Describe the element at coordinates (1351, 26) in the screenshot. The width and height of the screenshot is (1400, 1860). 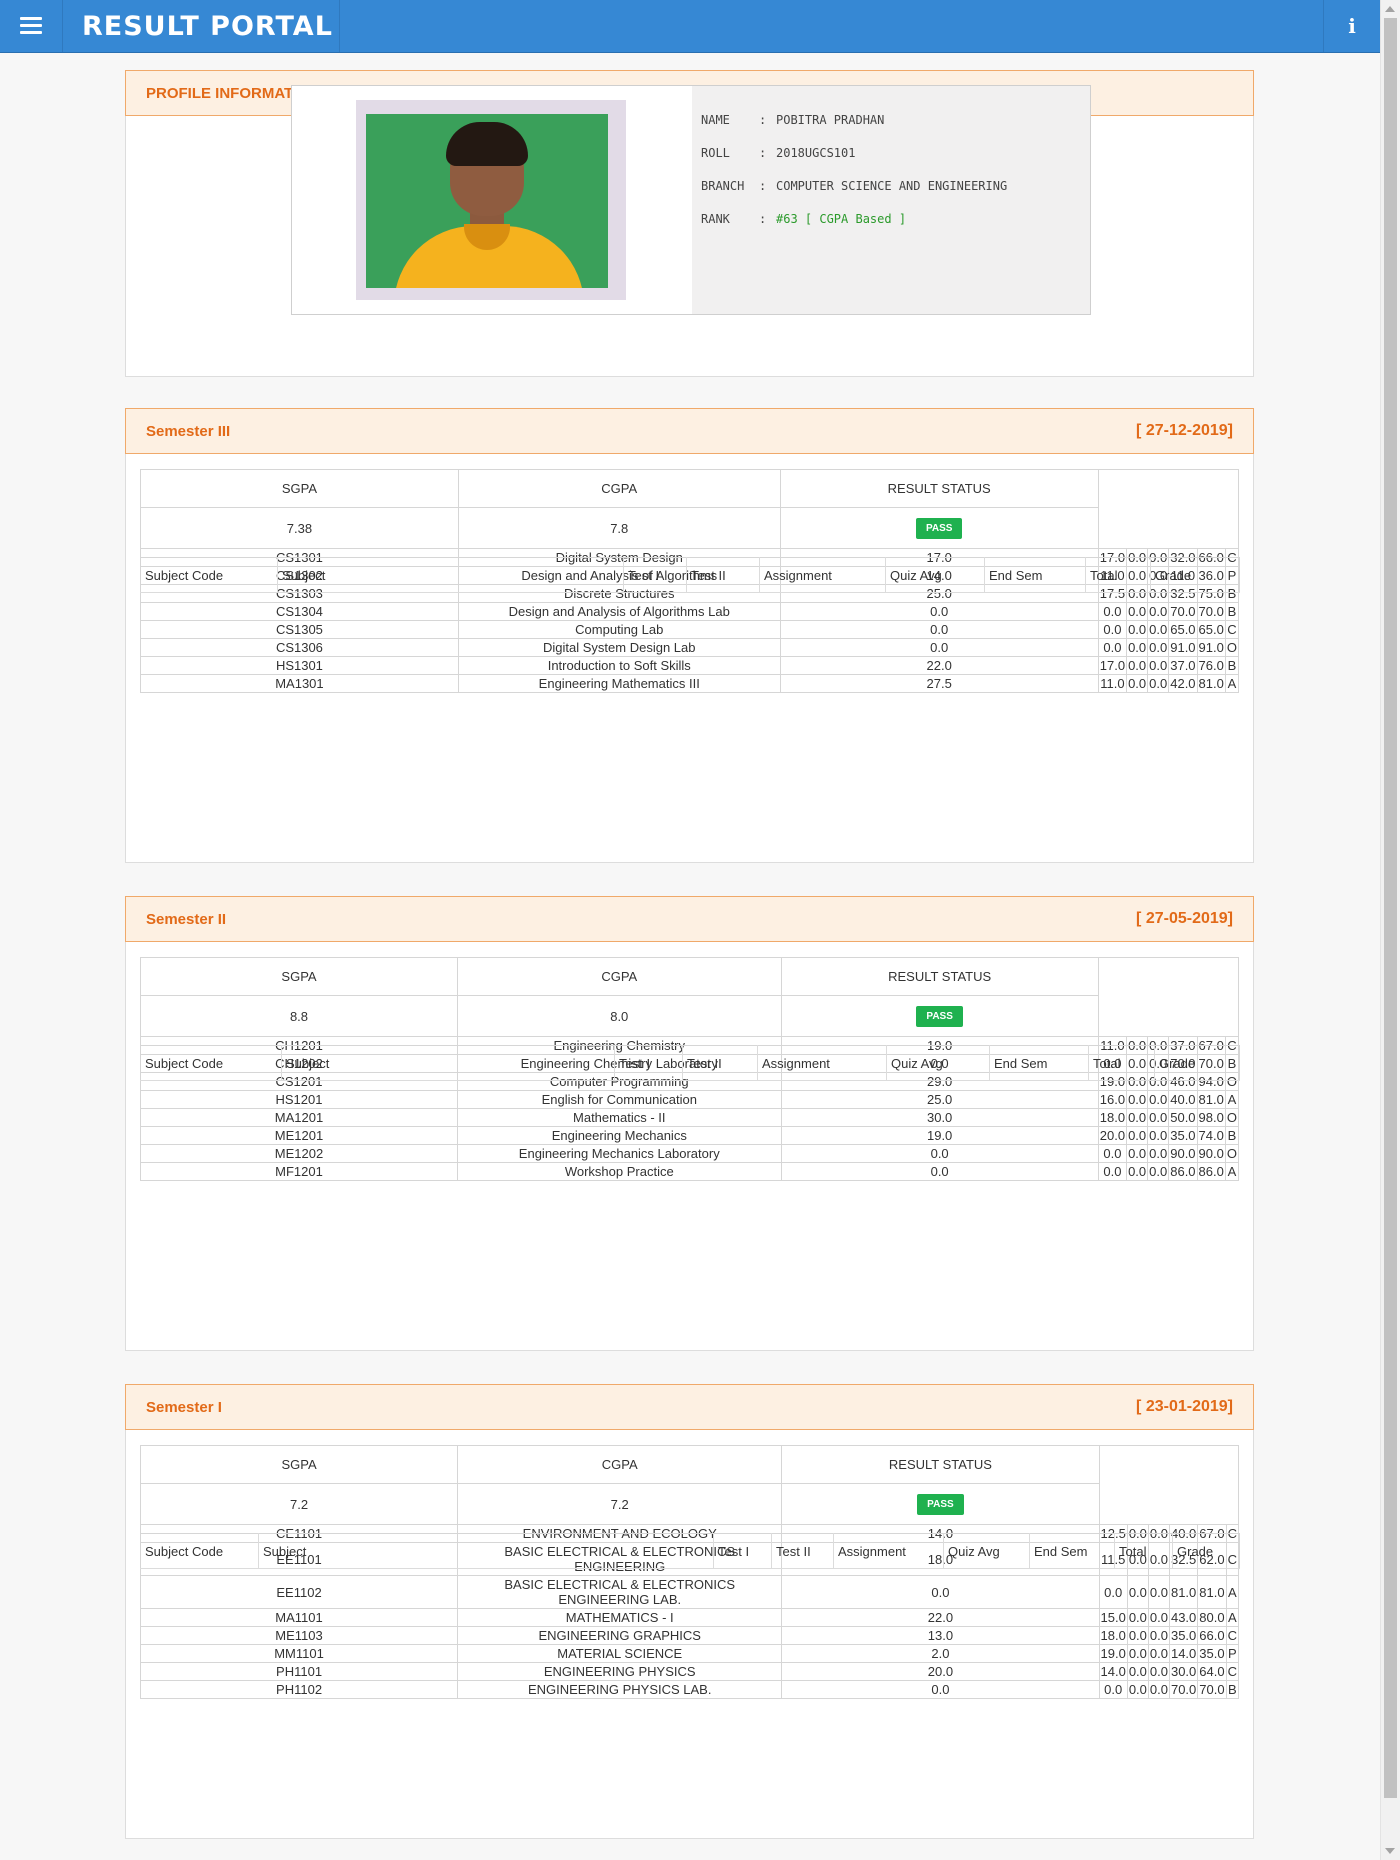
I see `info-icon: i` at that location.